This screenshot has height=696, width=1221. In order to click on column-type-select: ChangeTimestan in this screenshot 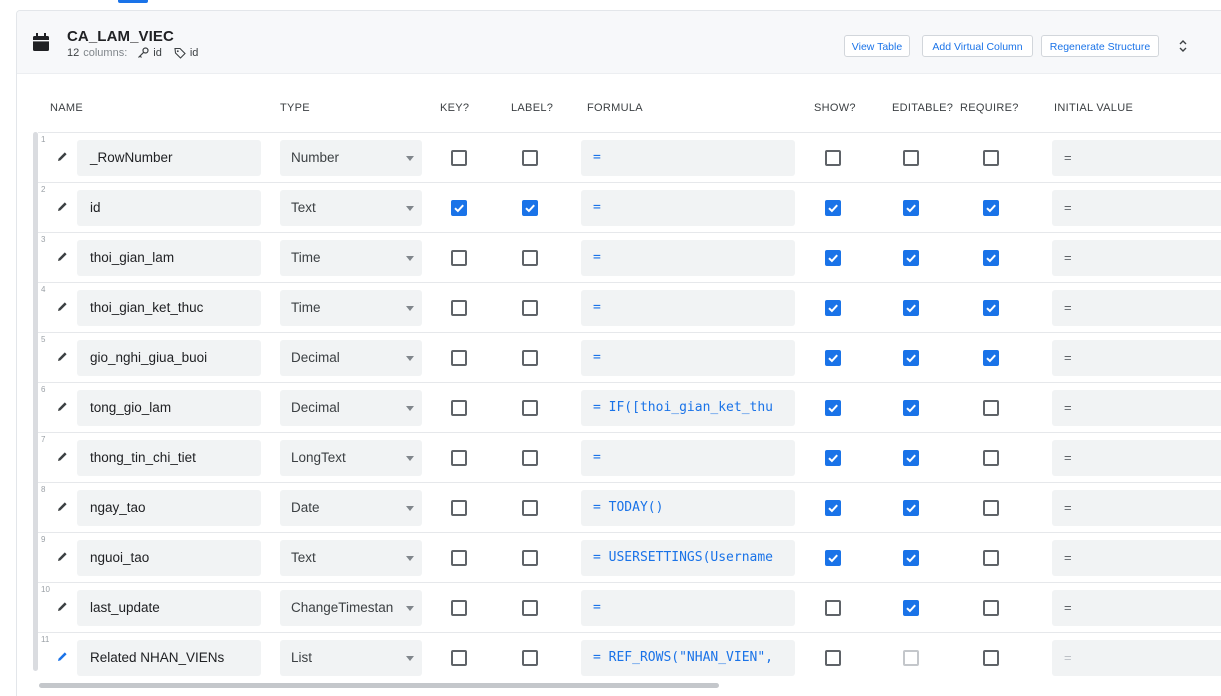, I will do `click(351, 608)`.